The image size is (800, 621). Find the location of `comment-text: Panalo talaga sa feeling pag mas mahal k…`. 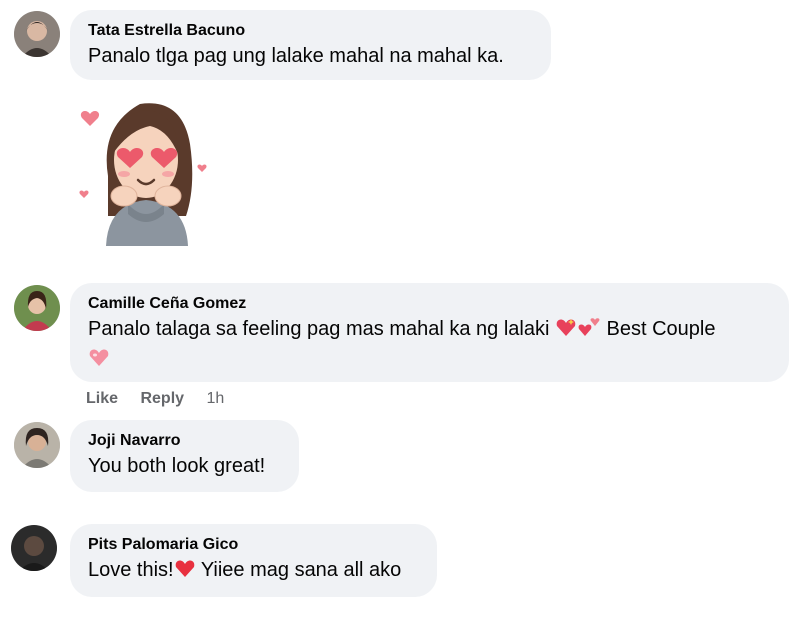

comment-text: Panalo talaga sa feeling pag mas mahal k… is located at coordinates (429, 346).